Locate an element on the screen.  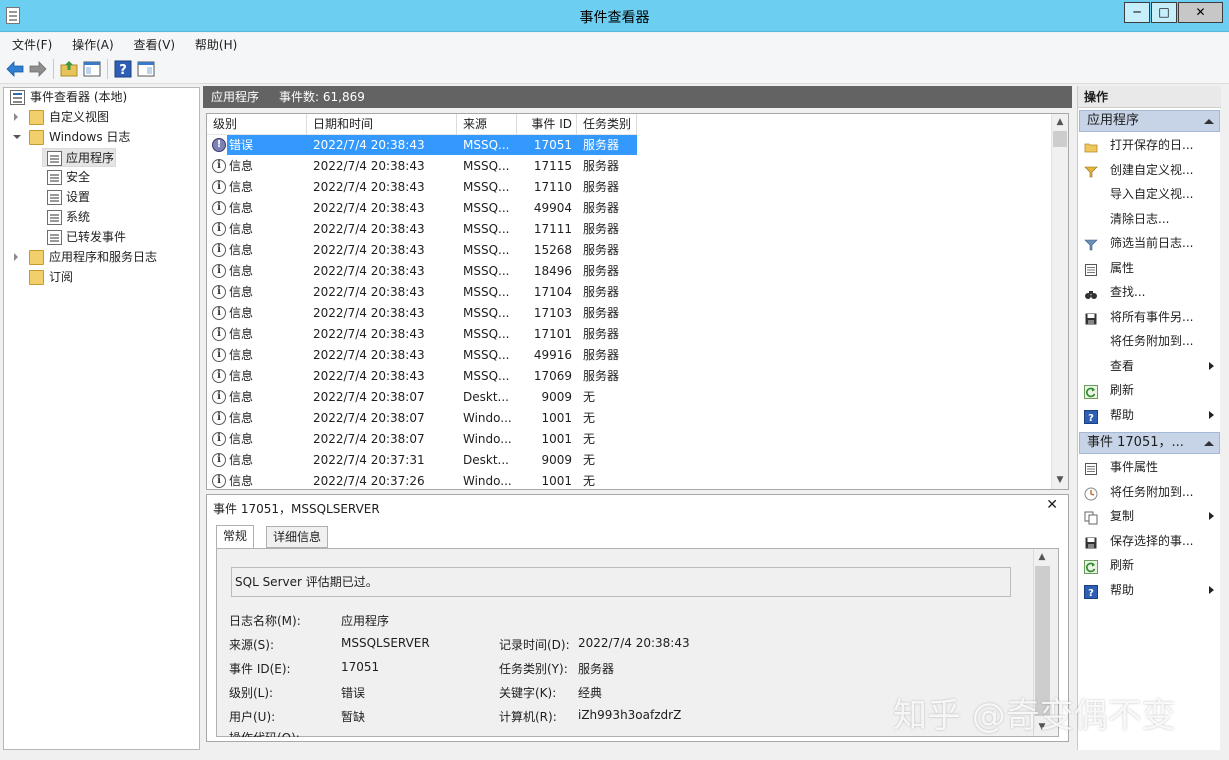
menu-help: 帮助(H) is located at coordinates (216, 43).